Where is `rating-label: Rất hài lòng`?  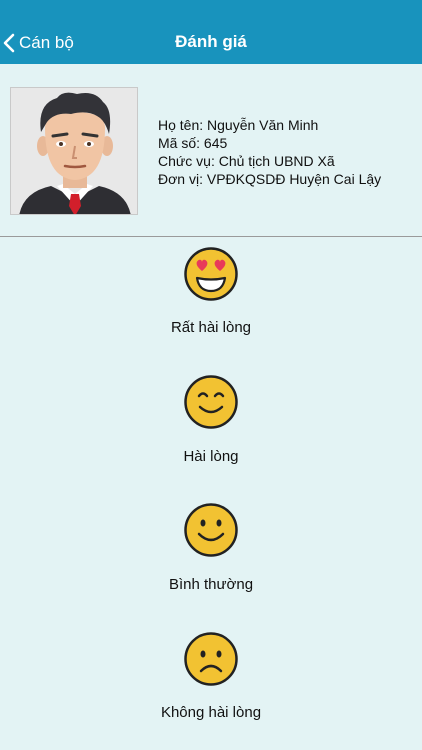 rating-label: Rất hài lòng is located at coordinates (211, 327).